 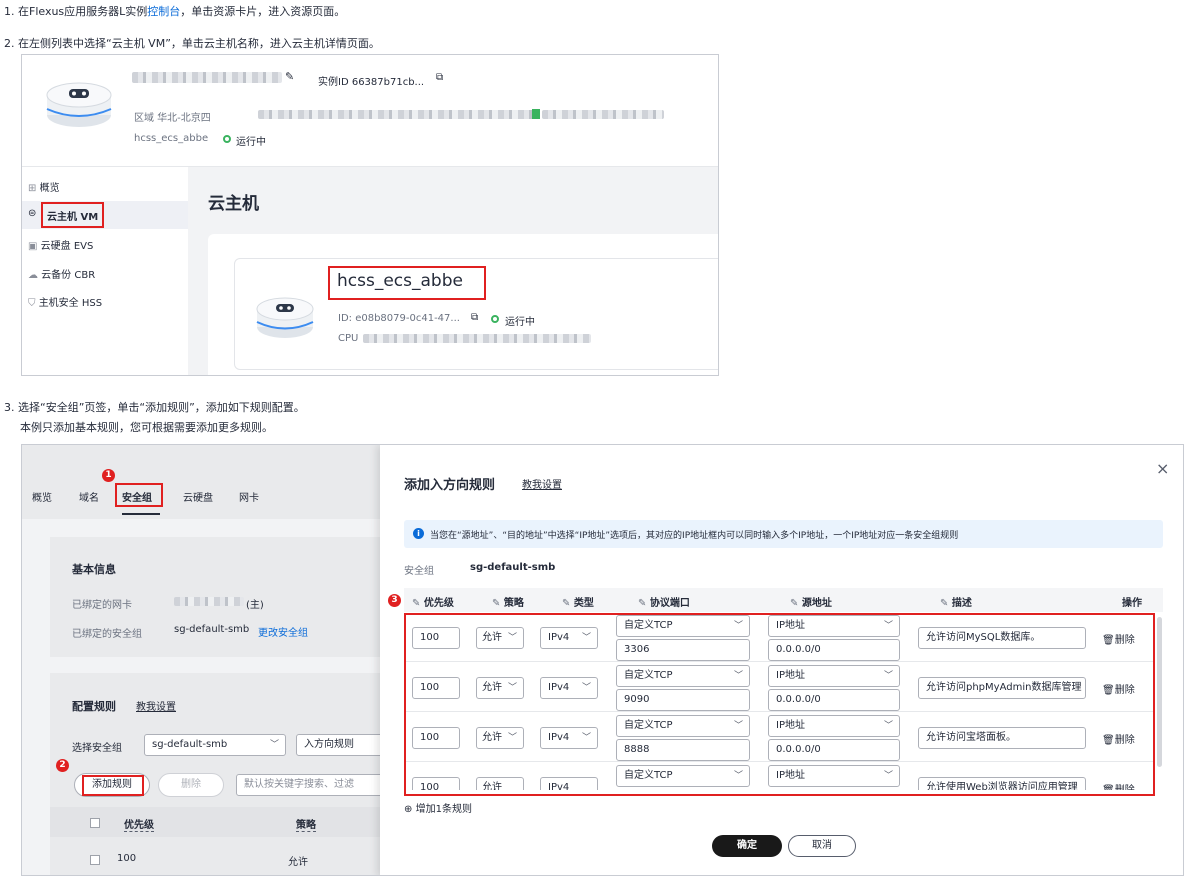 What do you see at coordinates (207, 77) in the screenshot?
I see `blurred-instance-name` at bounding box center [207, 77].